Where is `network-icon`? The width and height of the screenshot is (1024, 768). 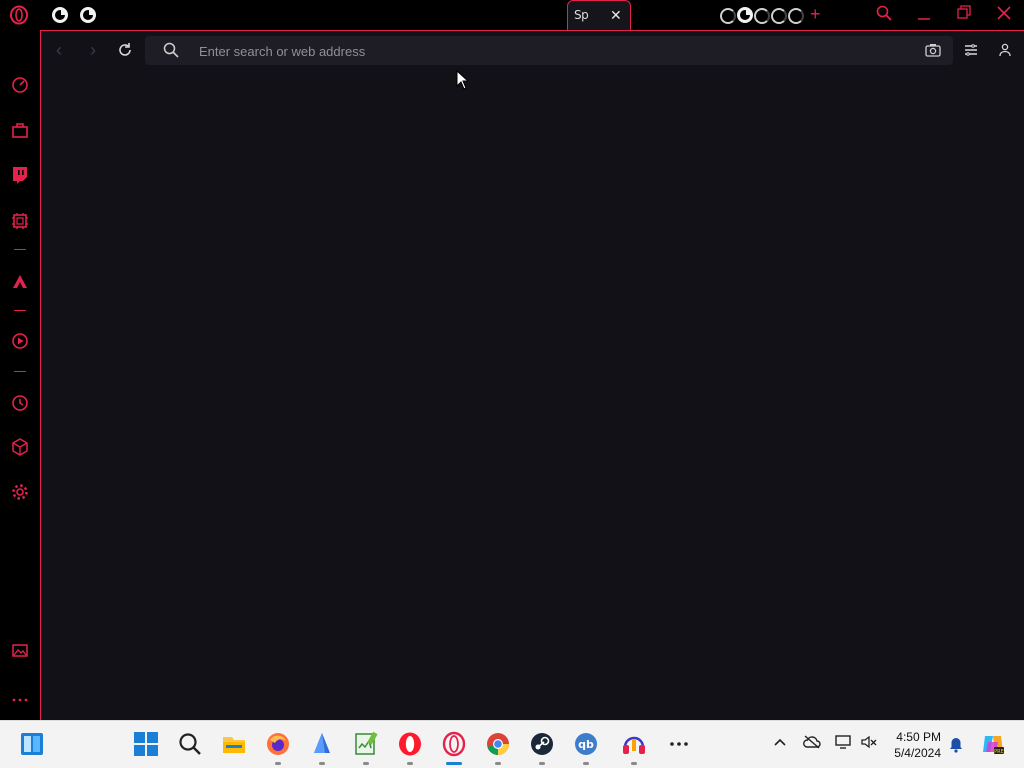 network-icon is located at coordinates (843, 742).